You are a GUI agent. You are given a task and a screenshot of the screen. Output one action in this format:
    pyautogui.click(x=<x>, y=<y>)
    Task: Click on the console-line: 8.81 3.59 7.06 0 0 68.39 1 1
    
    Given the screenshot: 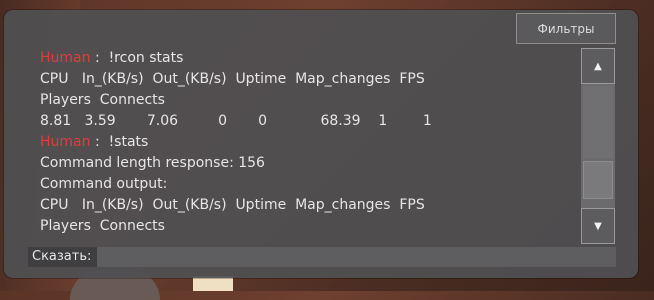 What is the action you would take?
    pyautogui.click(x=306, y=121)
    